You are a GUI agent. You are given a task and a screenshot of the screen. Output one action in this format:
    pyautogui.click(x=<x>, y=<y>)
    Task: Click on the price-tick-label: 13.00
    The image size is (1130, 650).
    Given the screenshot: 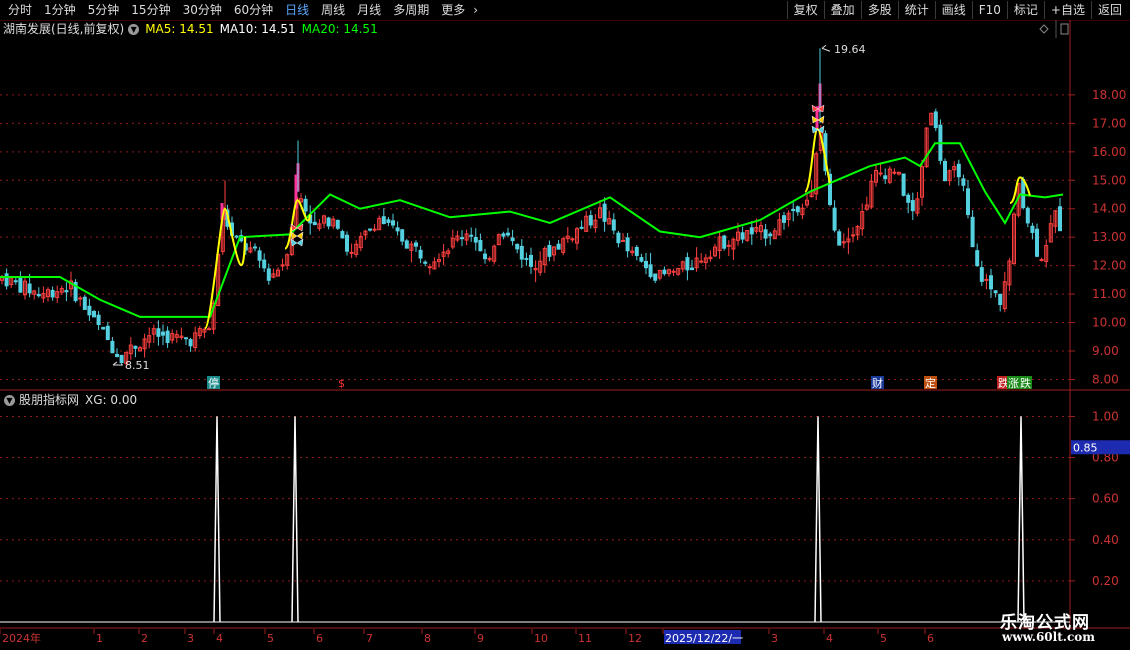 What is the action you would take?
    pyautogui.click(x=1109, y=237)
    